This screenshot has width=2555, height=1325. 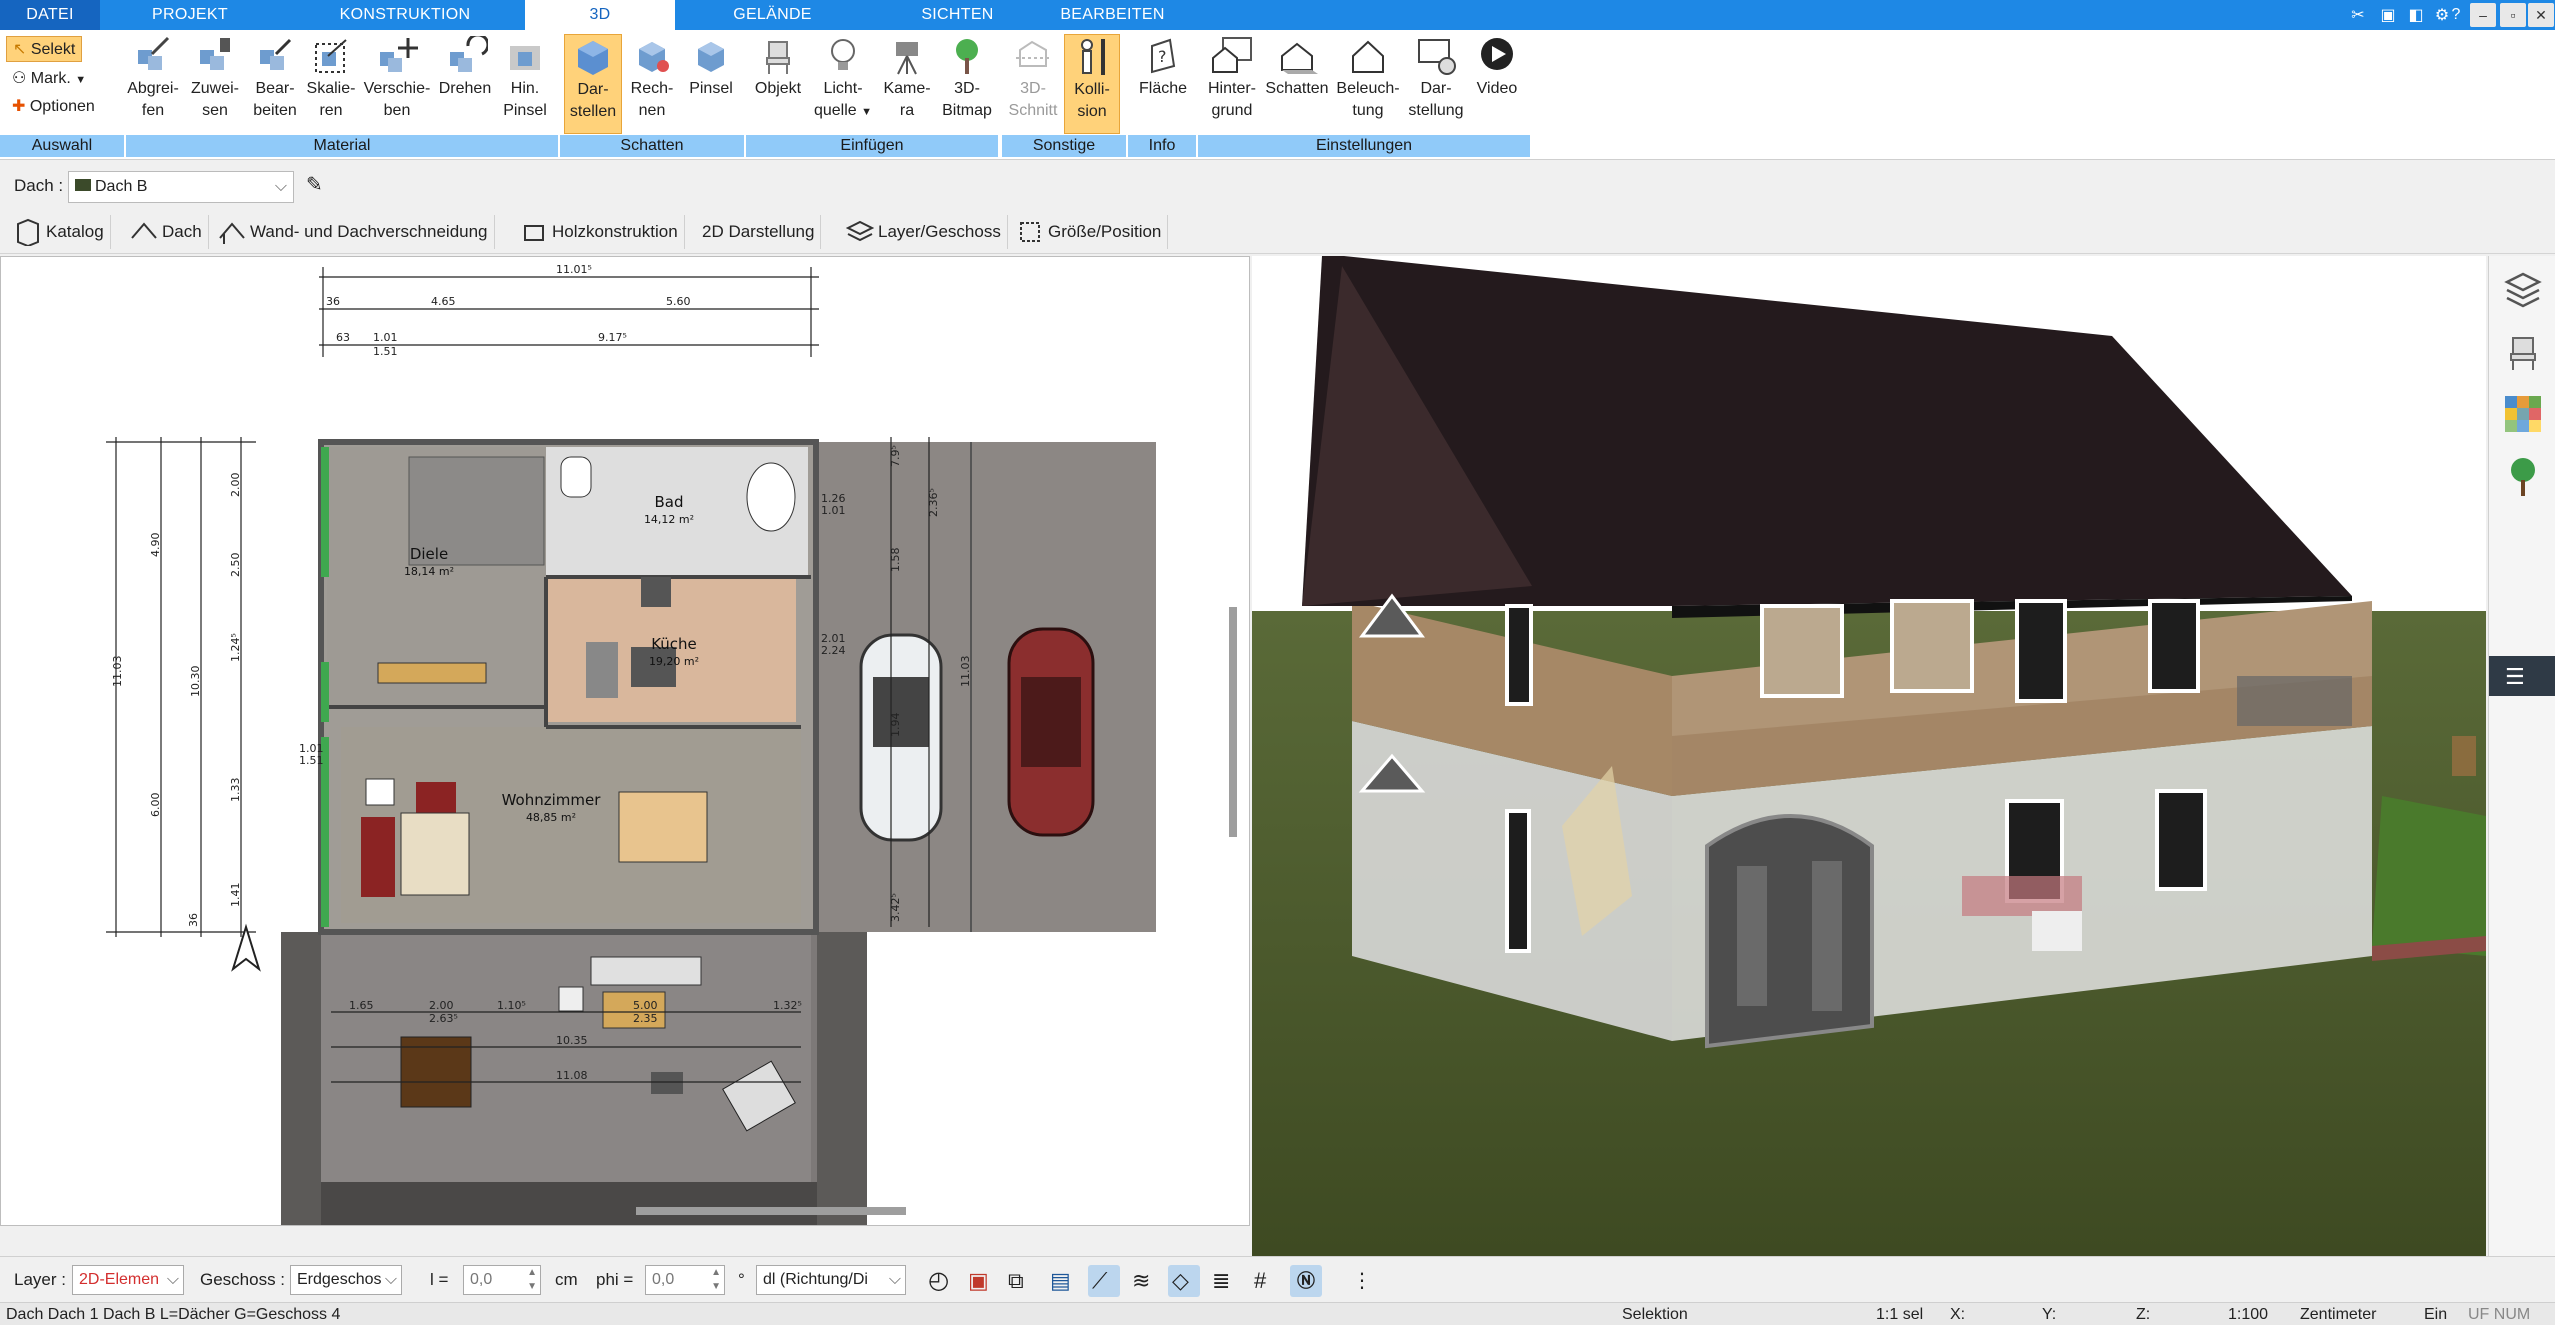 I want to click on flaeche-button: ? Fläche, so click(x=1163, y=84).